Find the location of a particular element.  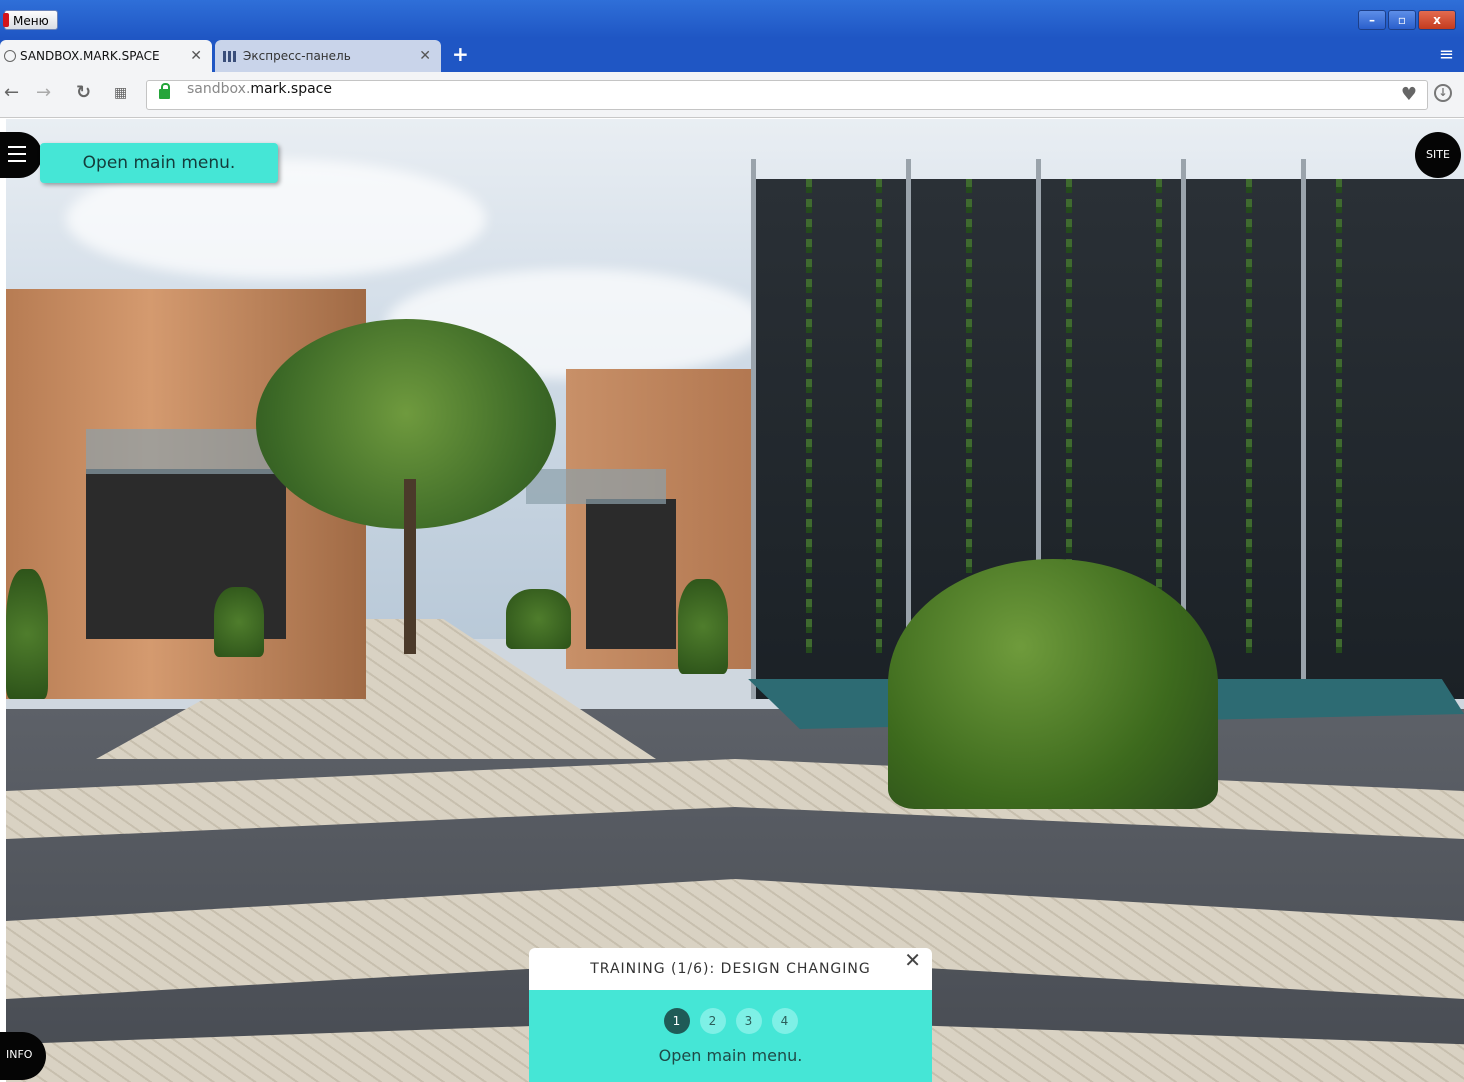

speed-dial-favicon-icon is located at coordinates (230, 56).